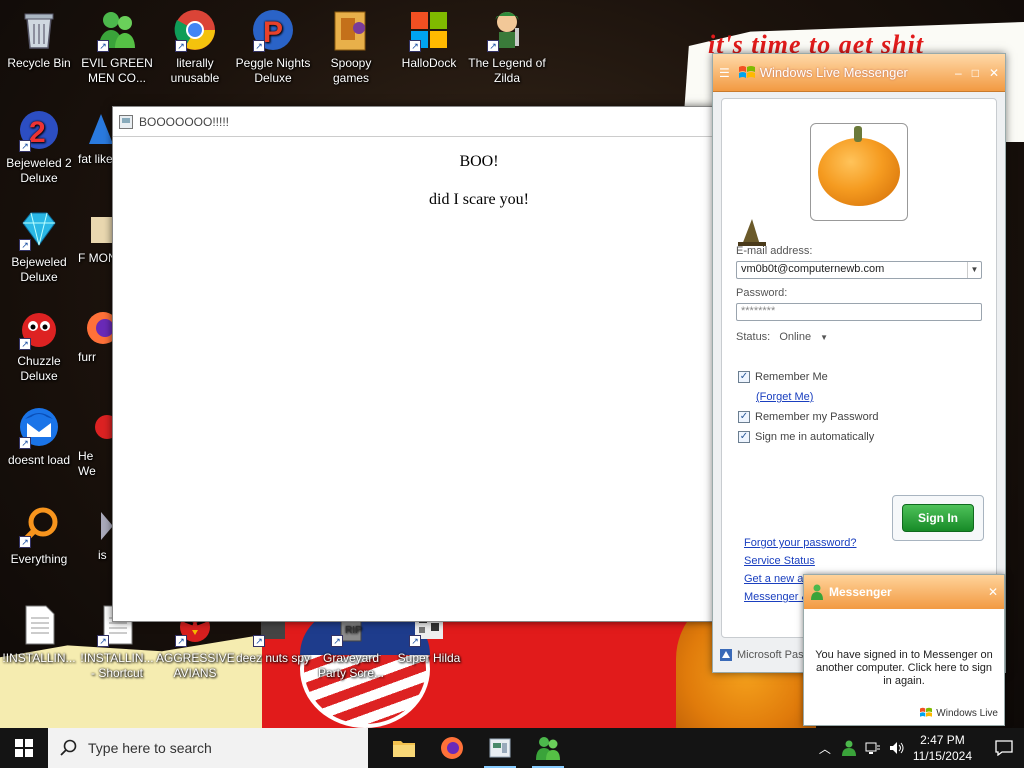 Image resolution: width=1024 pixels, height=768 pixels. What do you see at coordinates (859, 73) in the screenshot?
I see `messenger-titlebar: ☰ Windows Live Messenger – □ ✕` at bounding box center [859, 73].